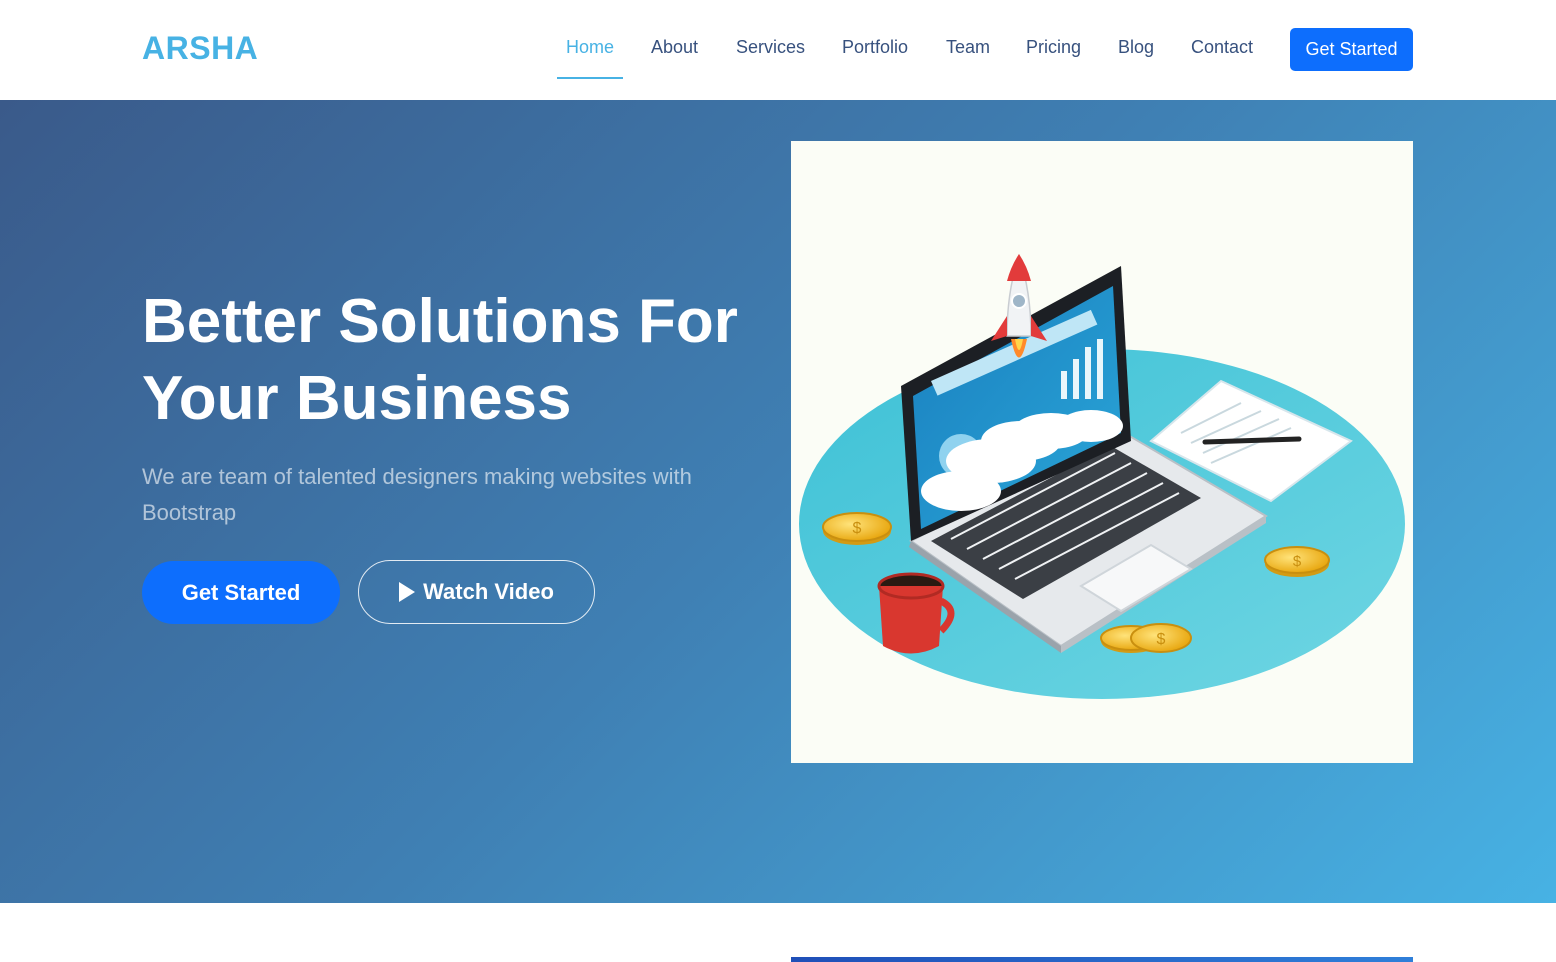  Describe the element at coordinates (1351, 49) in the screenshot. I see `header-get-started-button: Get Started` at that location.